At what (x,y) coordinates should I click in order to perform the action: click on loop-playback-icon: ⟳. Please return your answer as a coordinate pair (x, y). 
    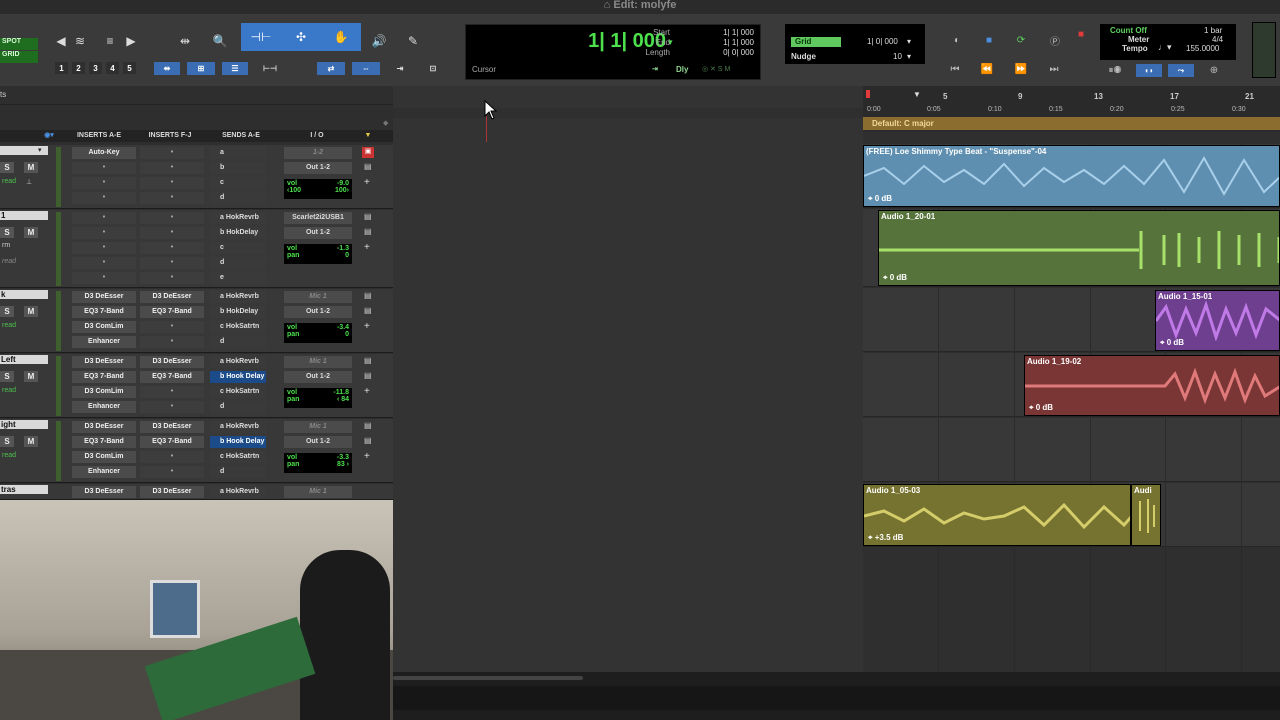
    Looking at the image, I should click on (1021, 40).